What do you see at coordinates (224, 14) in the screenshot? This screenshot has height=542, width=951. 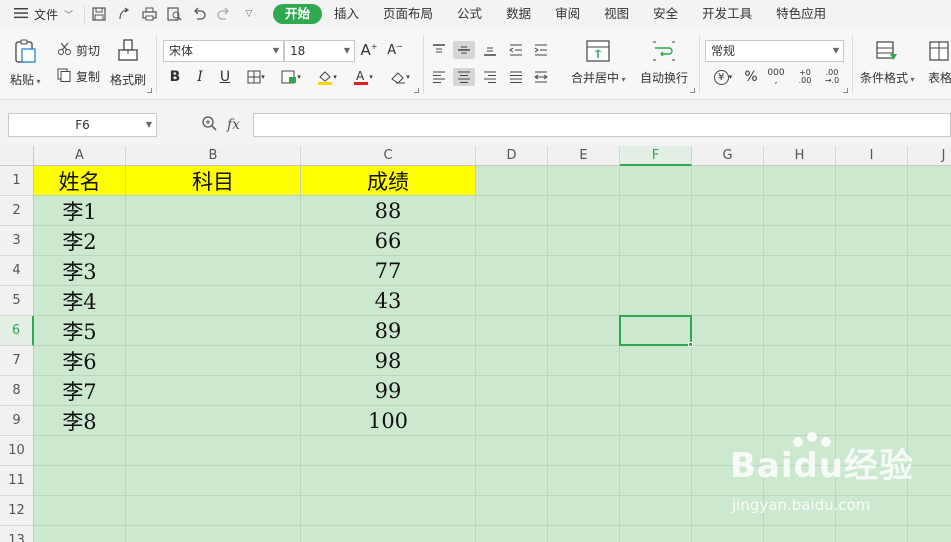 I see `redo-icon` at bounding box center [224, 14].